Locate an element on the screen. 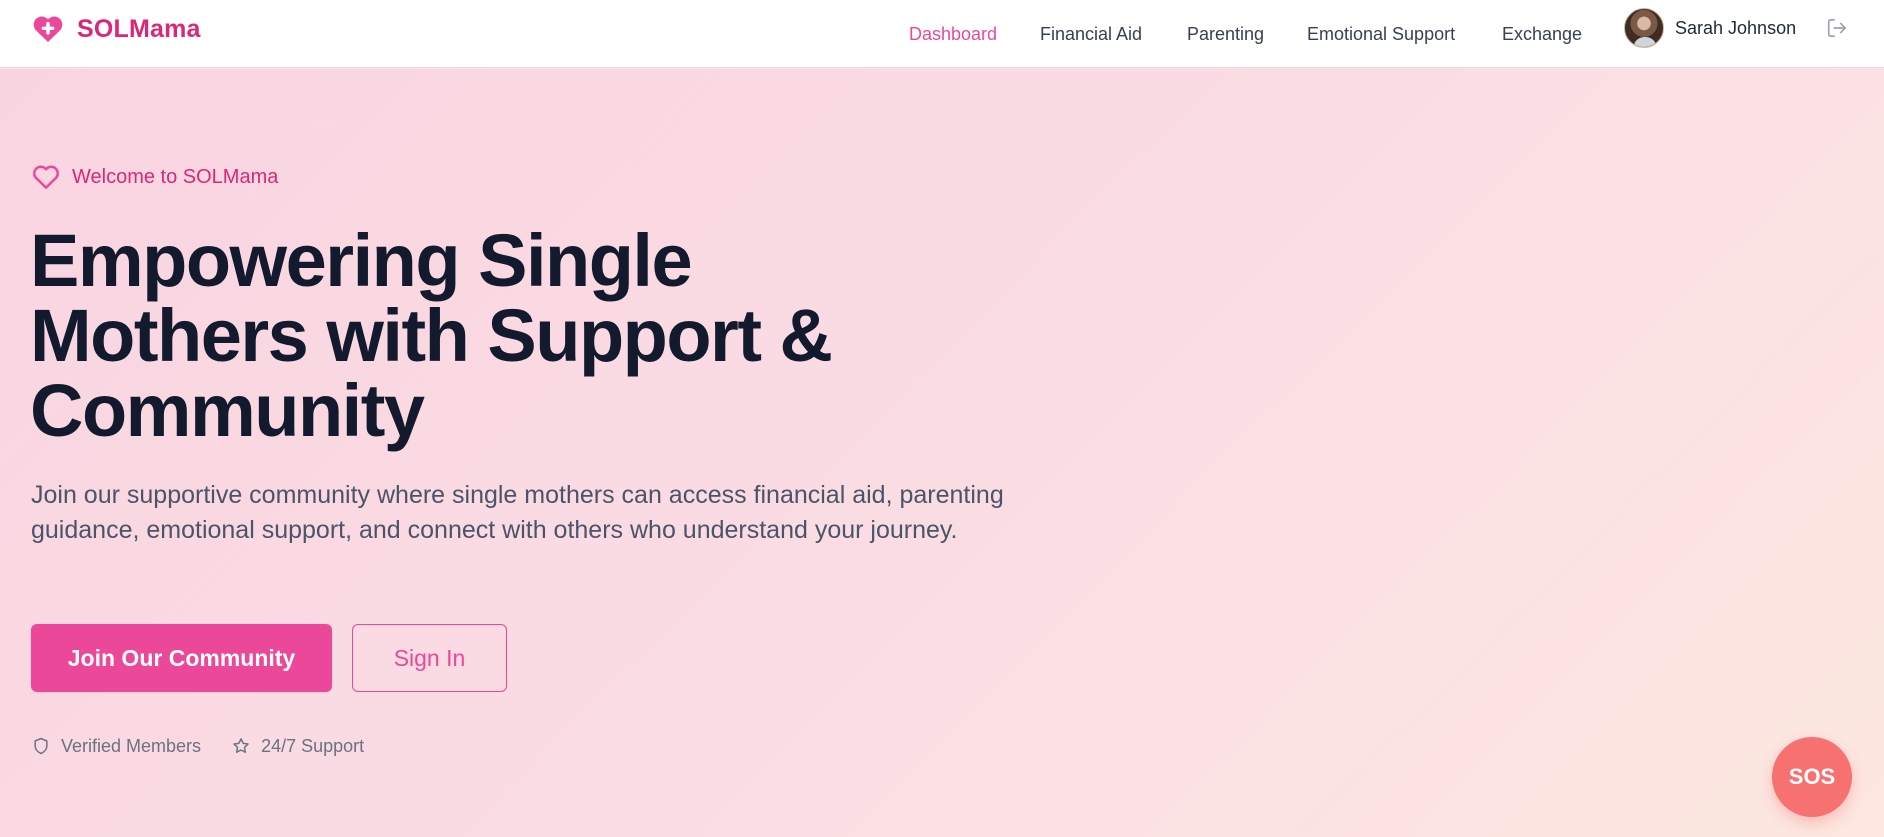 The width and height of the screenshot is (1884, 837). feature-list: Verified Members 24/7 Support is located at coordinates (212, 746).